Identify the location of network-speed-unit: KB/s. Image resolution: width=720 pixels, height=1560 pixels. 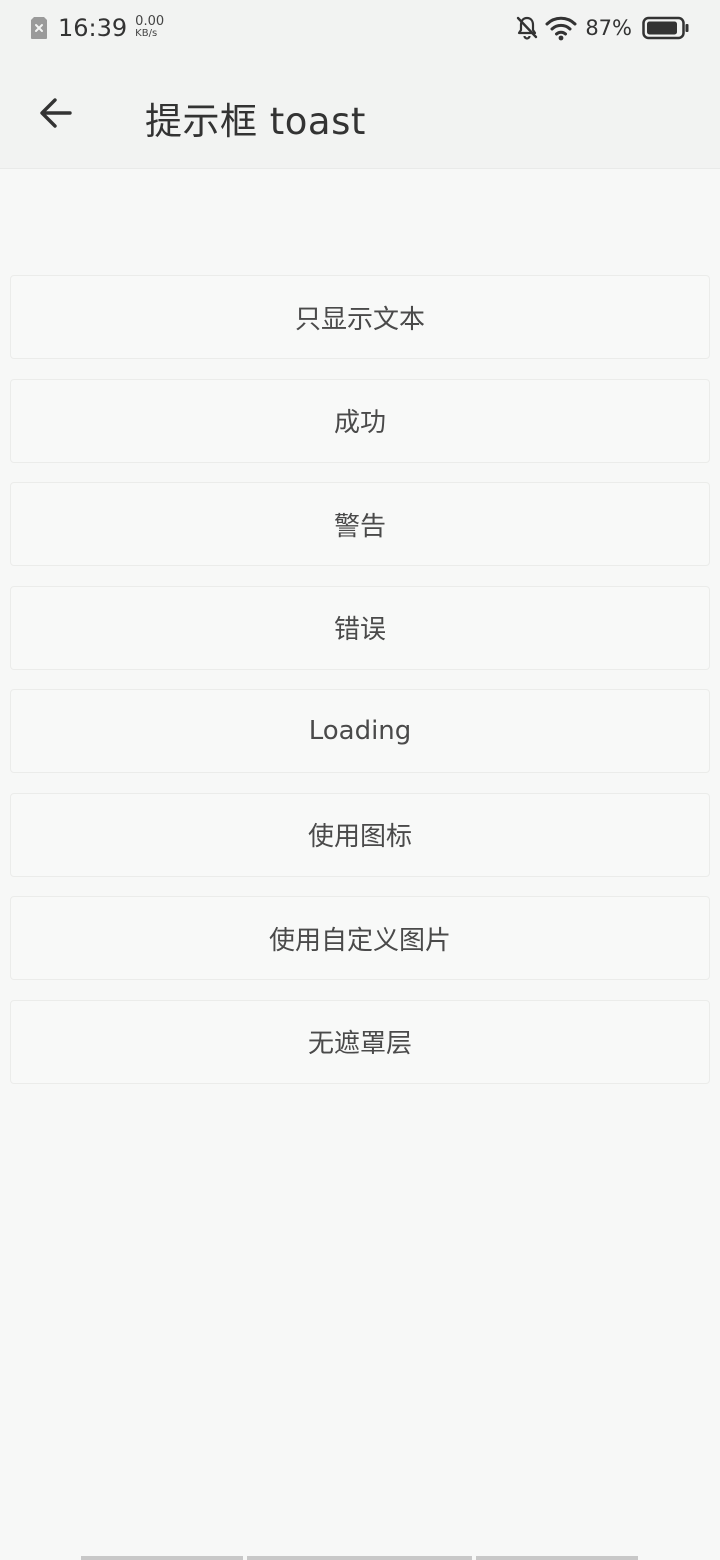
(146, 33).